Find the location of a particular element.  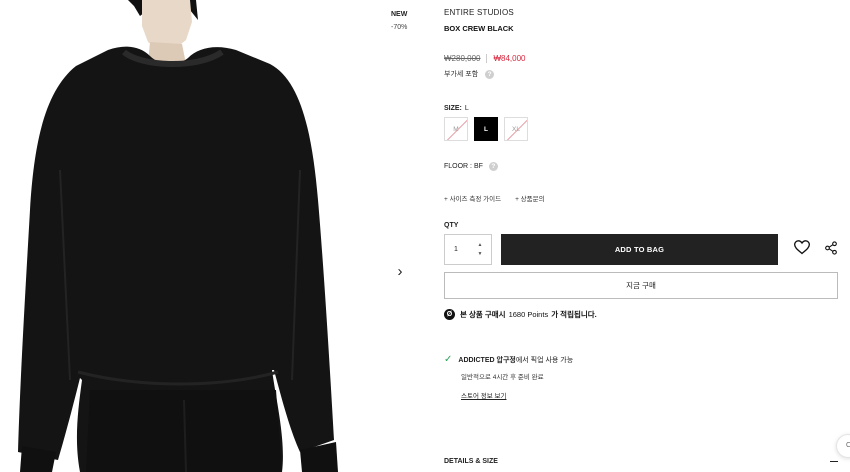

brand-name: ENTIRE STUDIOS is located at coordinates (479, 12).